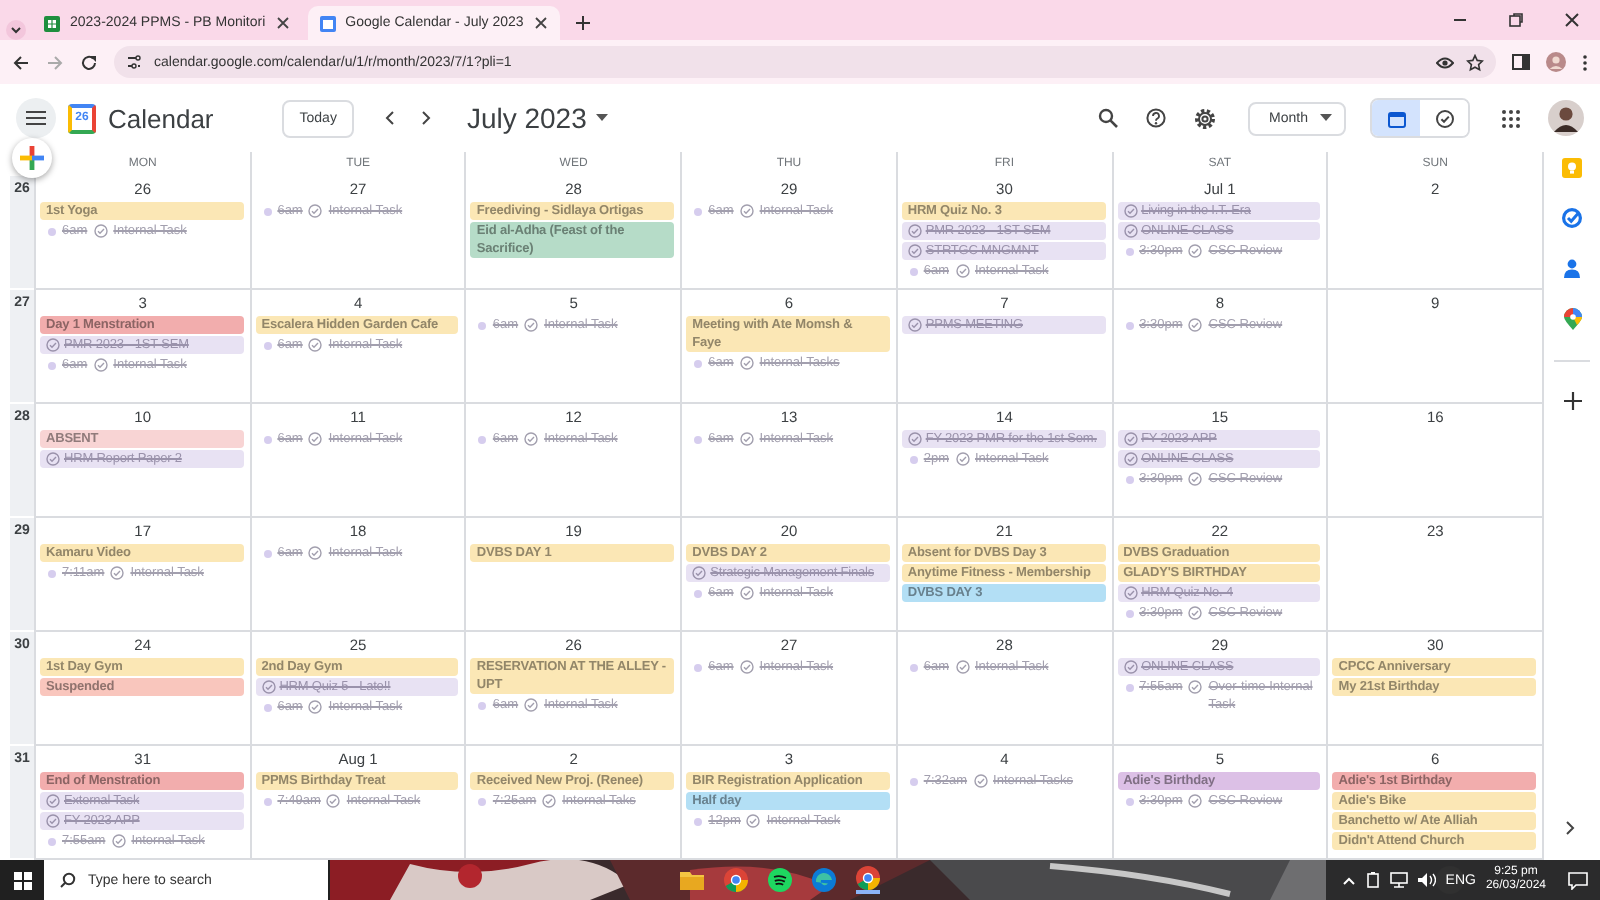  Describe the element at coordinates (1475, 62) in the screenshot. I see `star-icon` at that location.